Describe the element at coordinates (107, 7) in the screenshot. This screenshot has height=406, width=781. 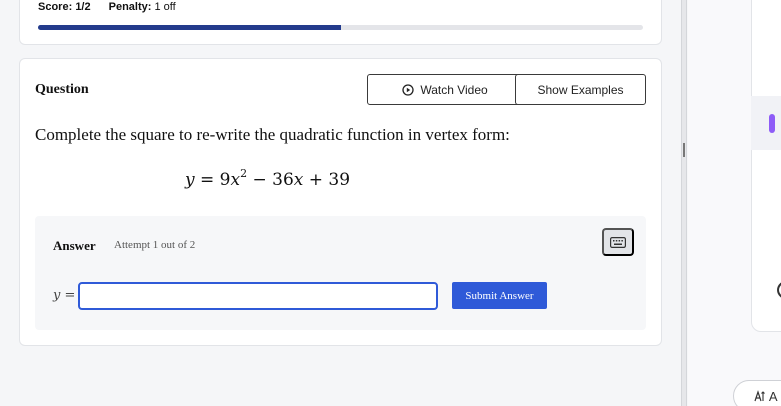
I see `score-line: Score: 1/2 Penalty: 1 off` at that location.